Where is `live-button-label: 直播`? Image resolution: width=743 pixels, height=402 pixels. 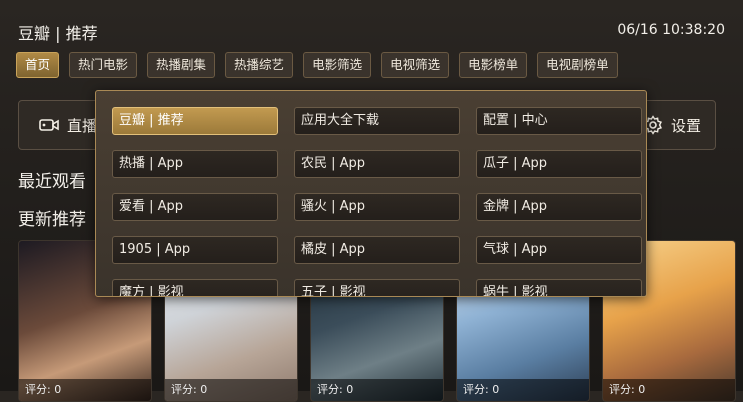
live-button-label: 直播 is located at coordinates (82, 125).